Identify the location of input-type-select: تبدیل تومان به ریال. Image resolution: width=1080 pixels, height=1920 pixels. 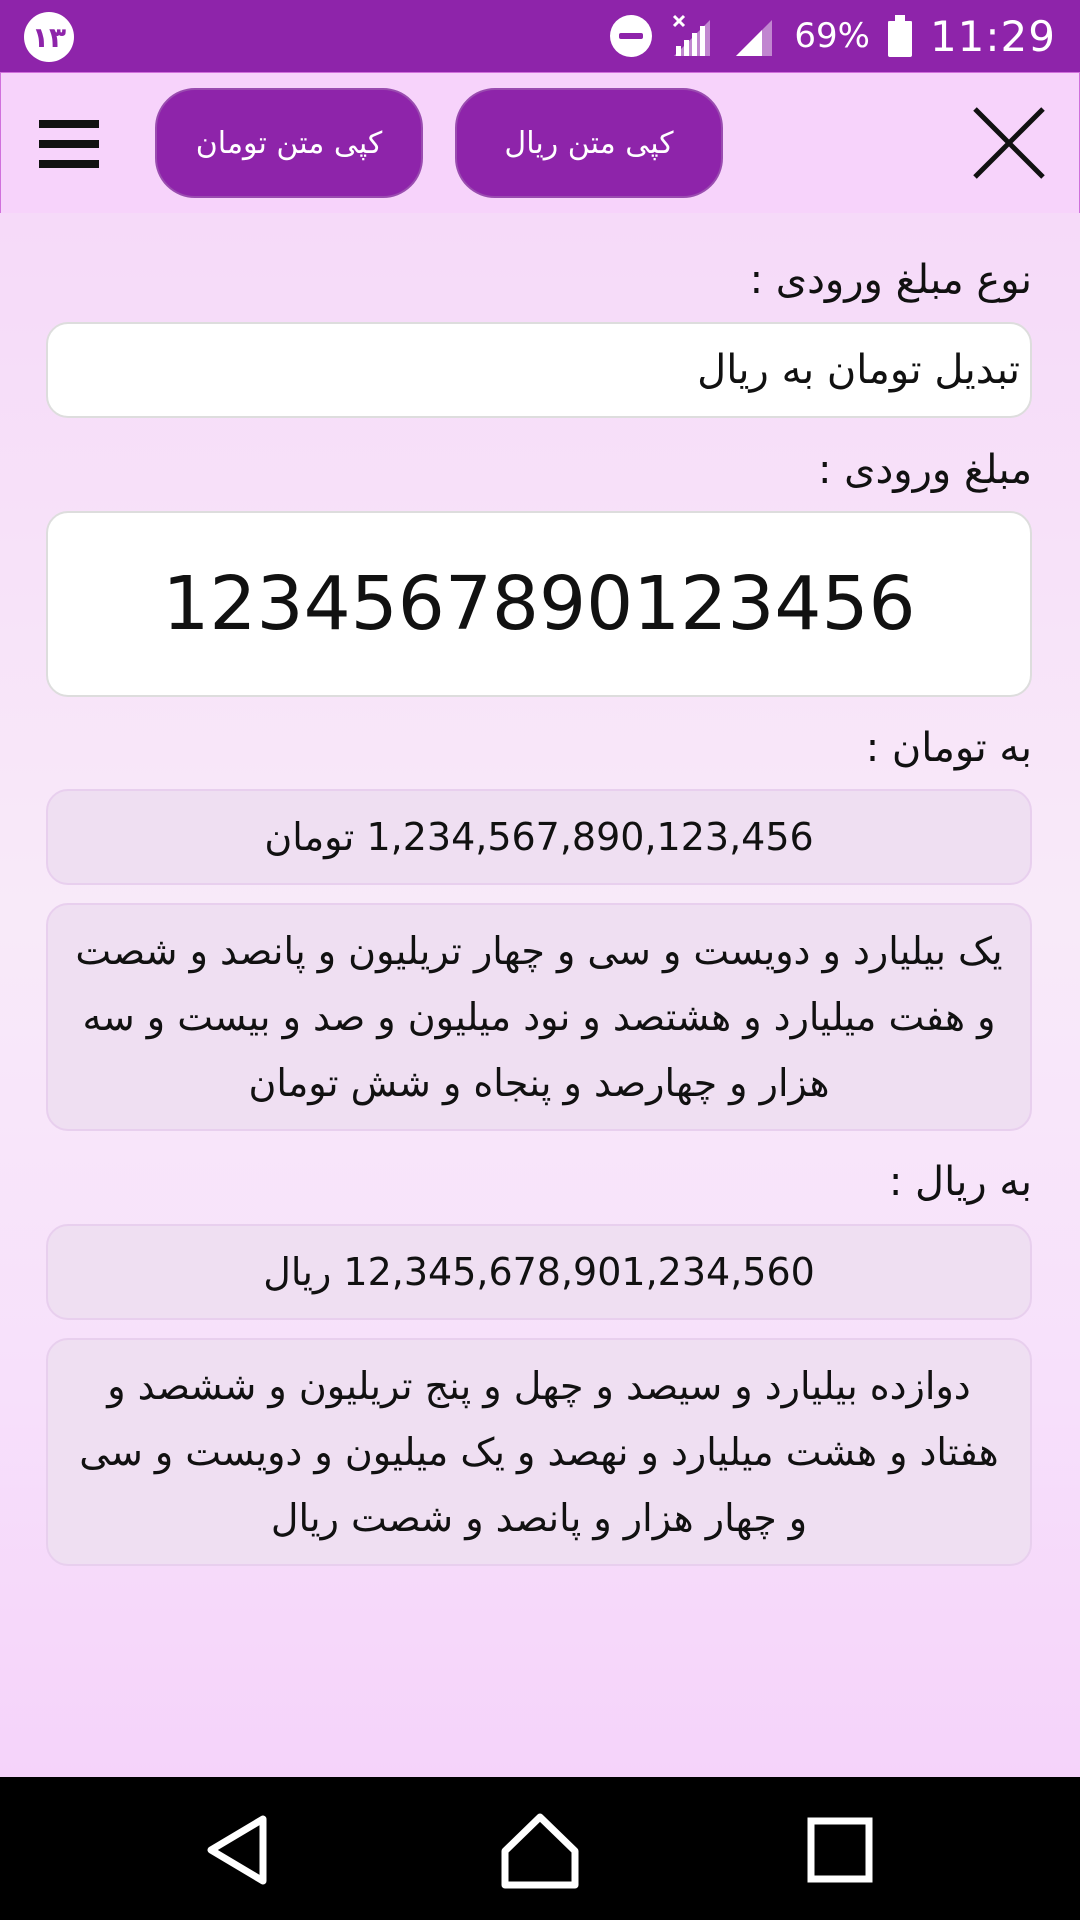
(539, 370).